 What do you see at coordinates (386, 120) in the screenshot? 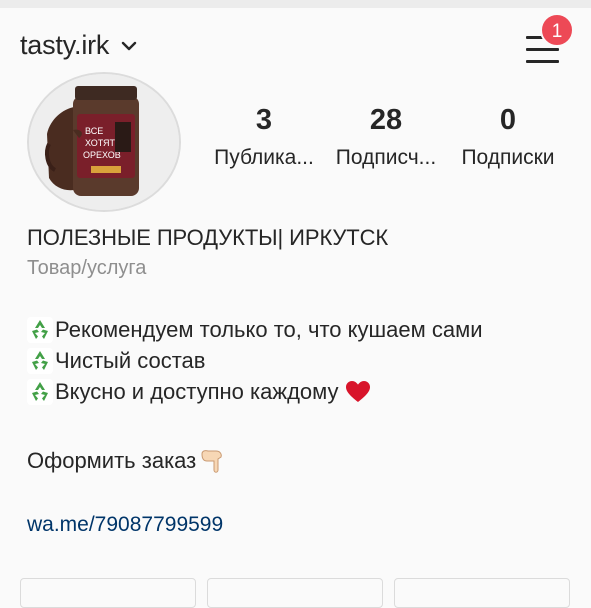
I see `followers-count-value: 28` at bounding box center [386, 120].